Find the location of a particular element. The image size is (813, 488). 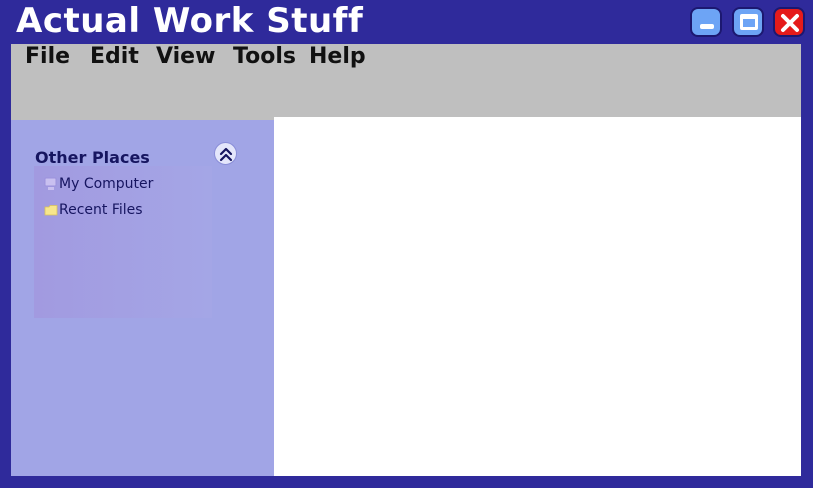

menu-file: File is located at coordinates (47, 56).